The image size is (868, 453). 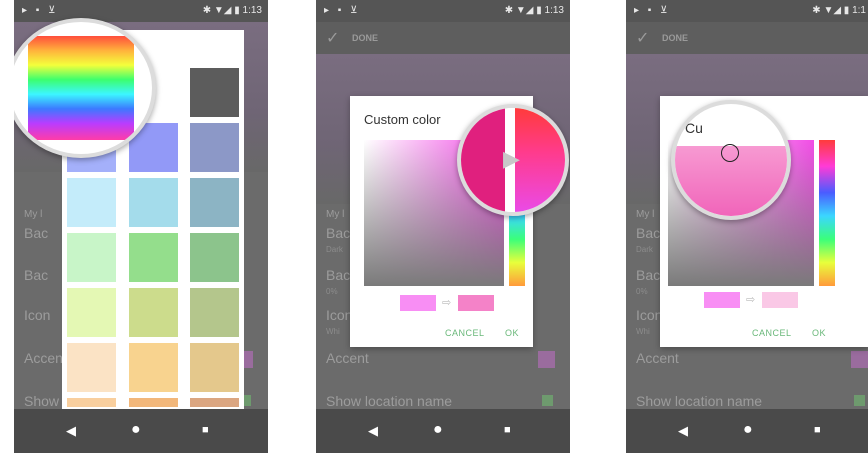 I want to click on hue-slider-handle: ▶, so click(x=511, y=159).